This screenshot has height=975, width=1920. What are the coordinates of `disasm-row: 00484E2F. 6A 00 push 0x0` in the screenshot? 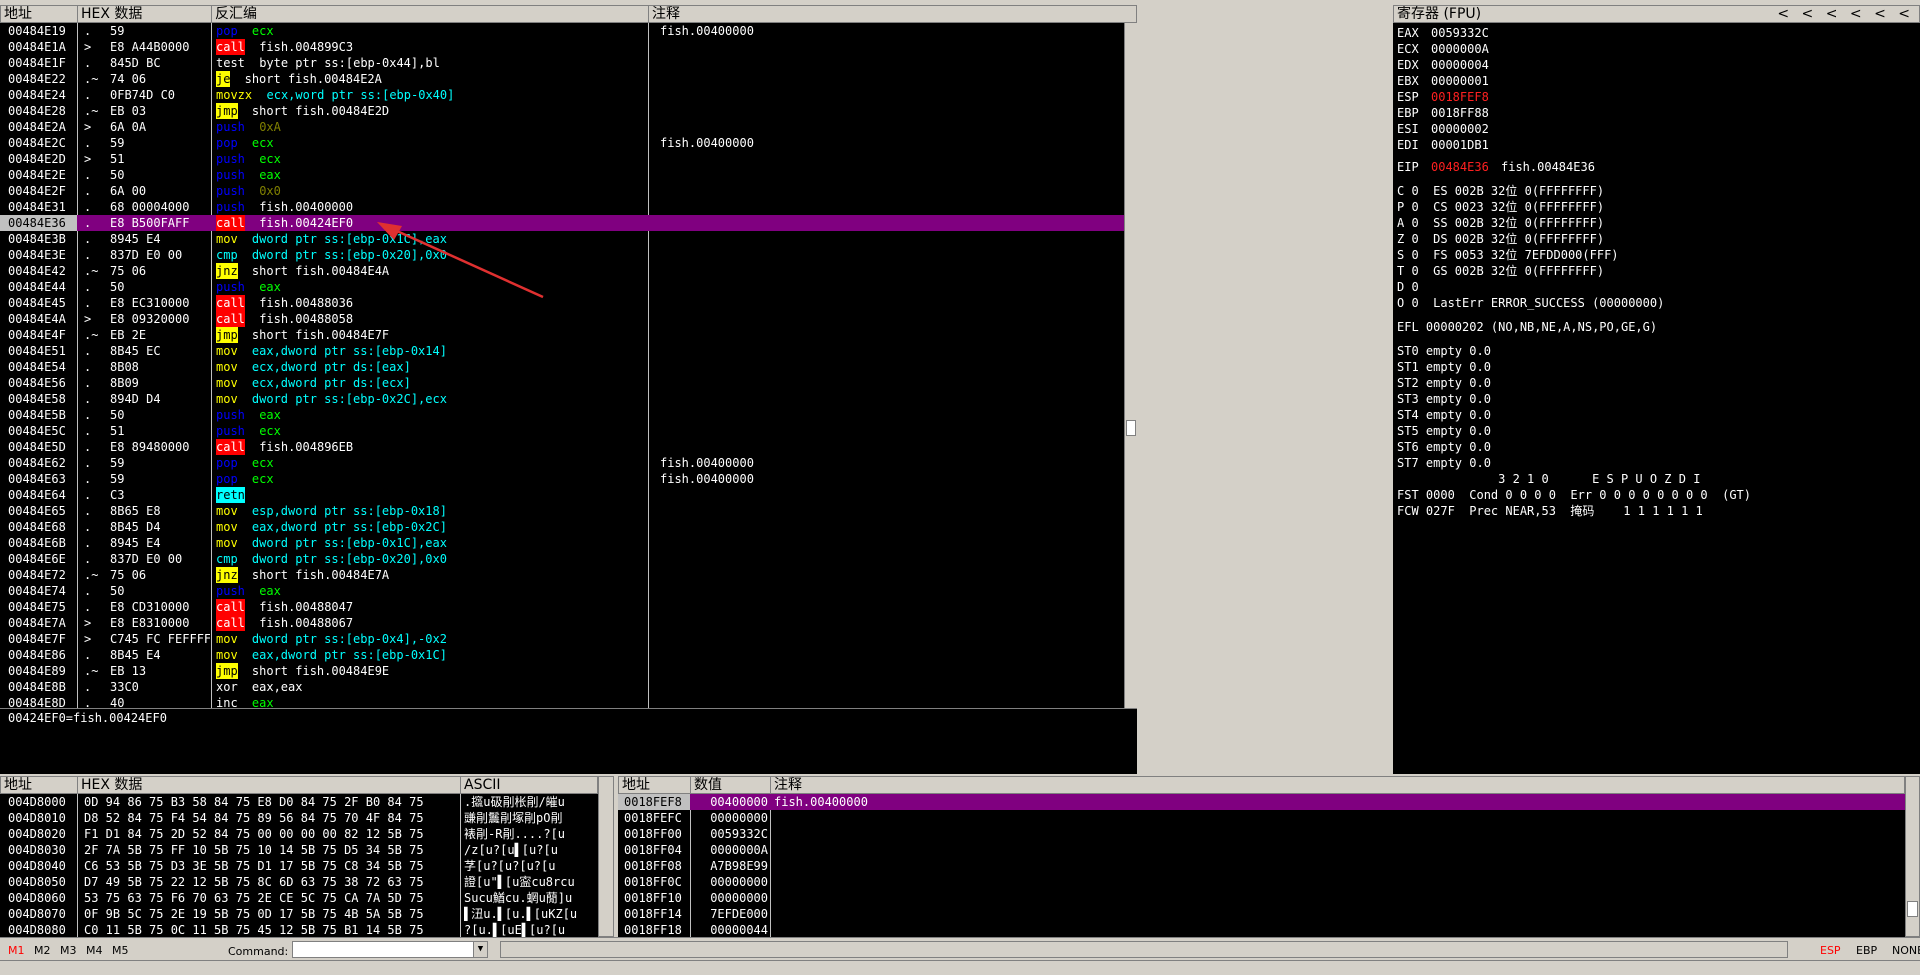 It's located at (562, 191).